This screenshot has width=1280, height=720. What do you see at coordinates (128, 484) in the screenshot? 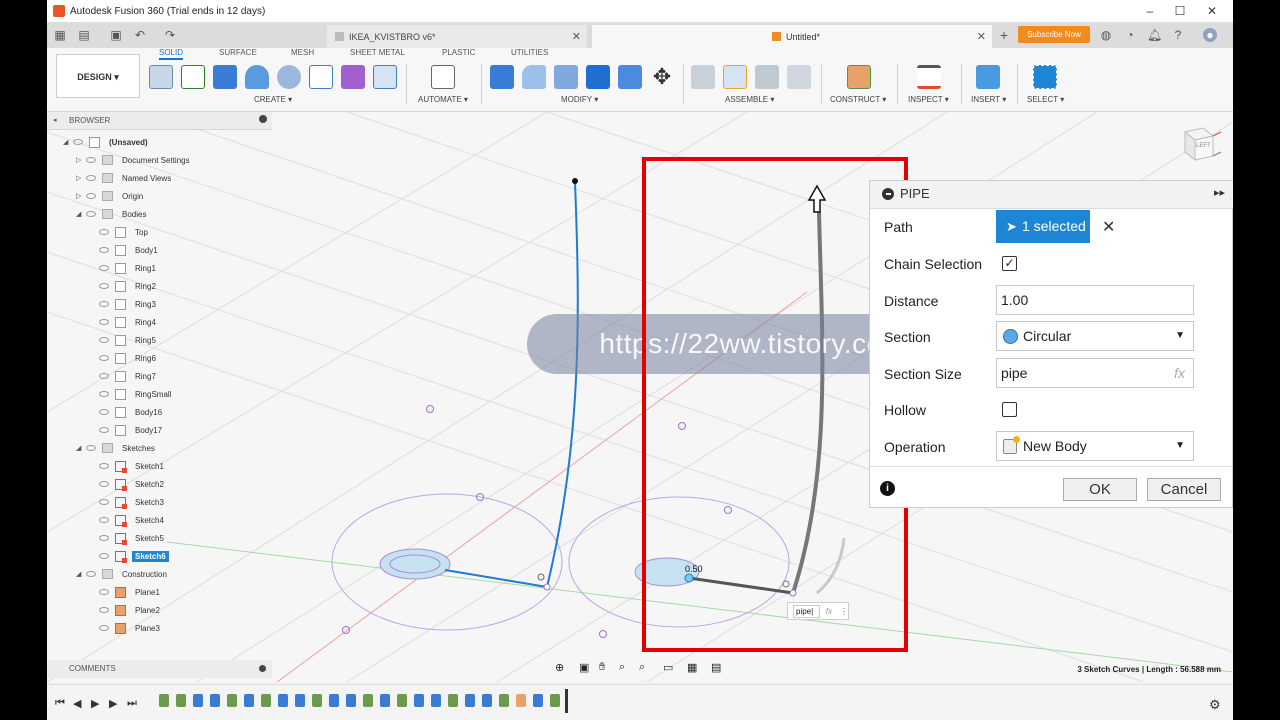
I see `browser-item: Sketch2` at bounding box center [128, 484].